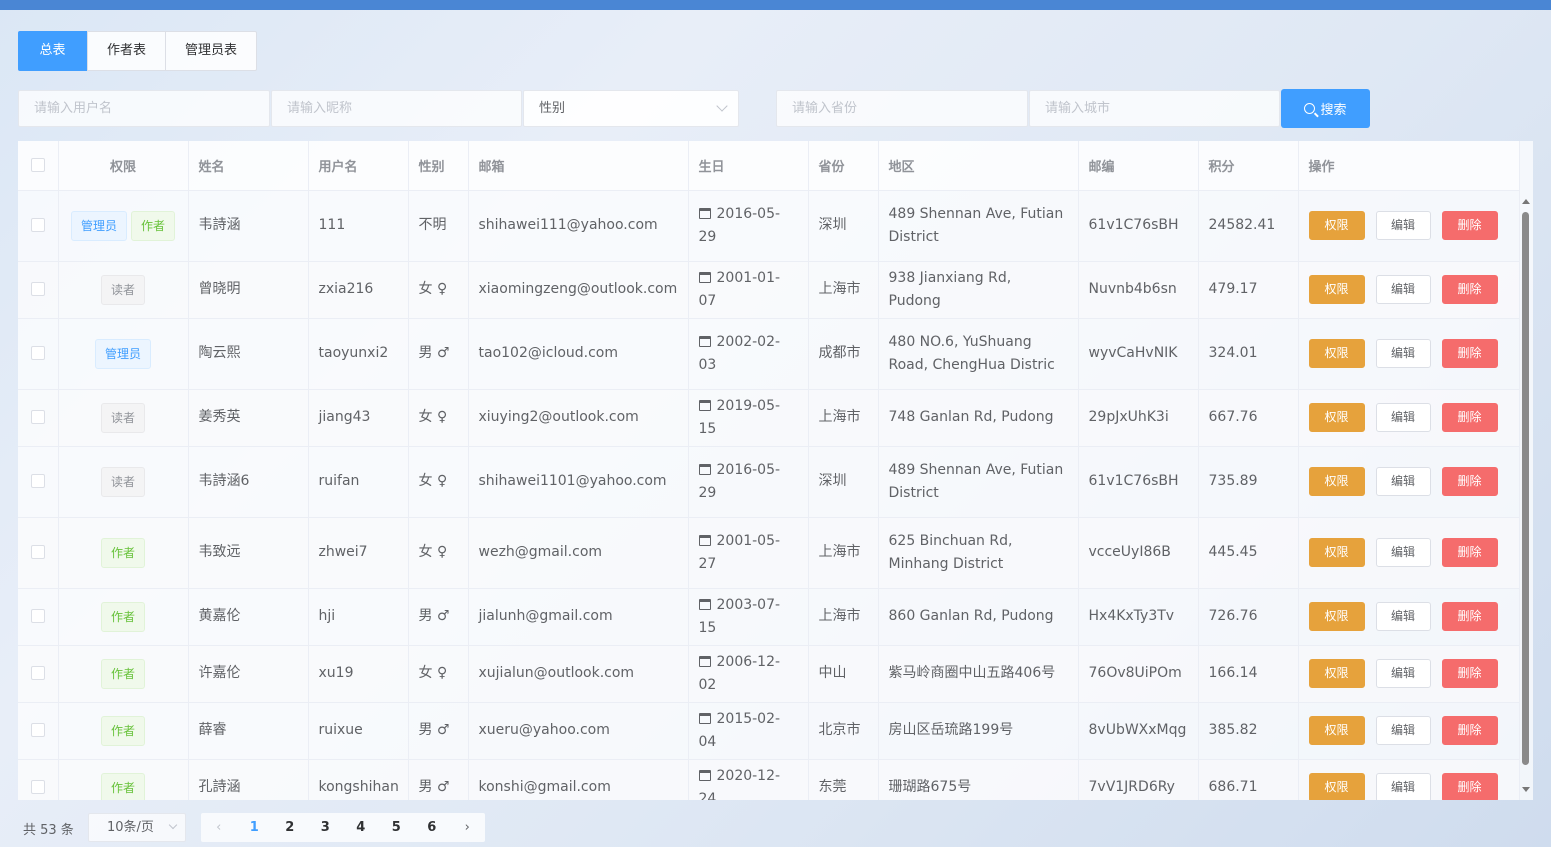 The height and width of the screenshot is (847, 1551). Describe the element at coordinates (578, 731) in the screenshot. I see `email-cell: xueru@yahoo.com` at that location.